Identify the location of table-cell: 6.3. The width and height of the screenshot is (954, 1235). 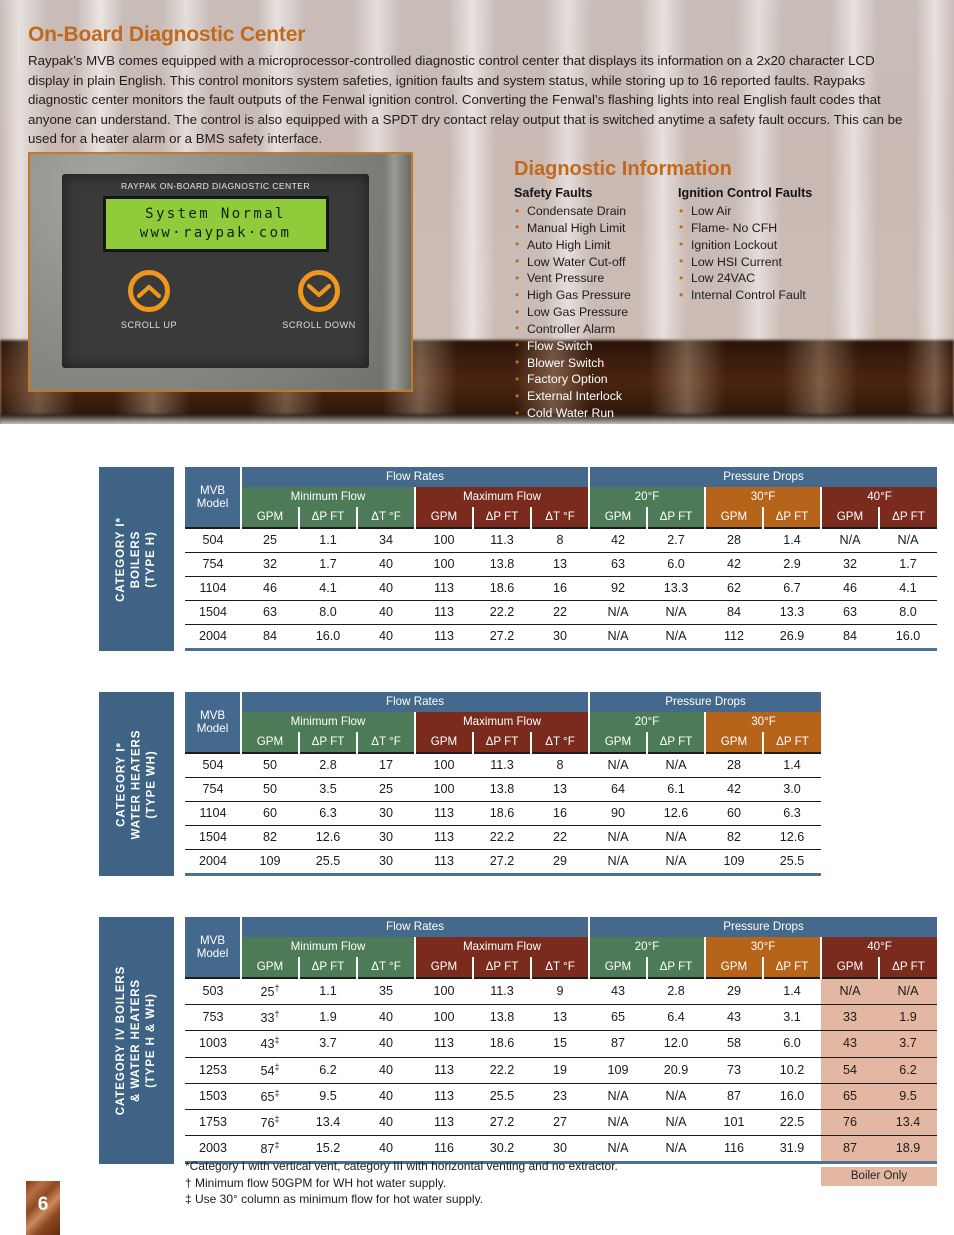
(328, 813).